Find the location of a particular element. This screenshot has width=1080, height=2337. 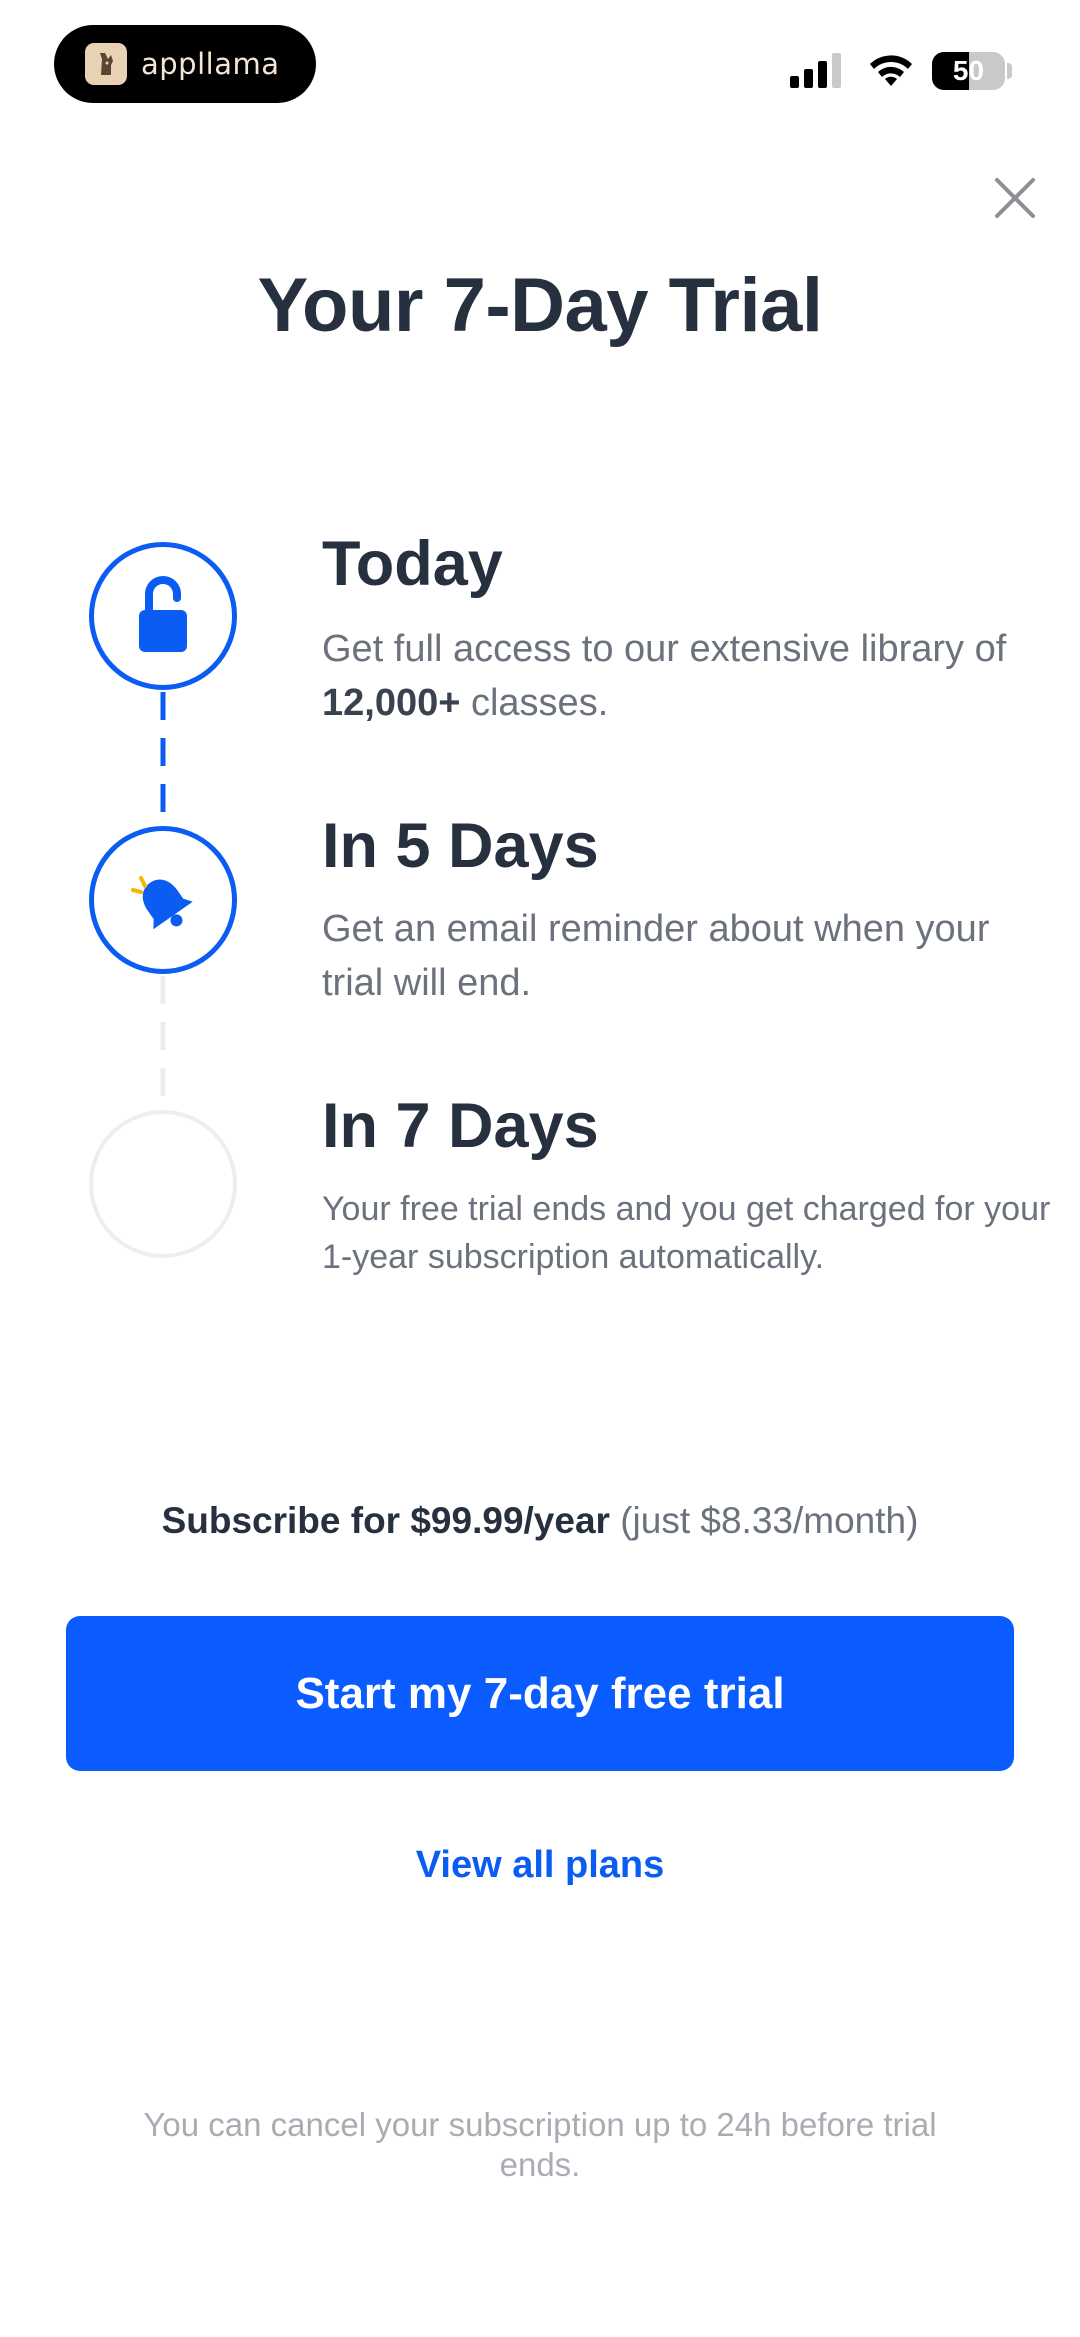

battery-percent: 50 is located at coordinates (968, 70).